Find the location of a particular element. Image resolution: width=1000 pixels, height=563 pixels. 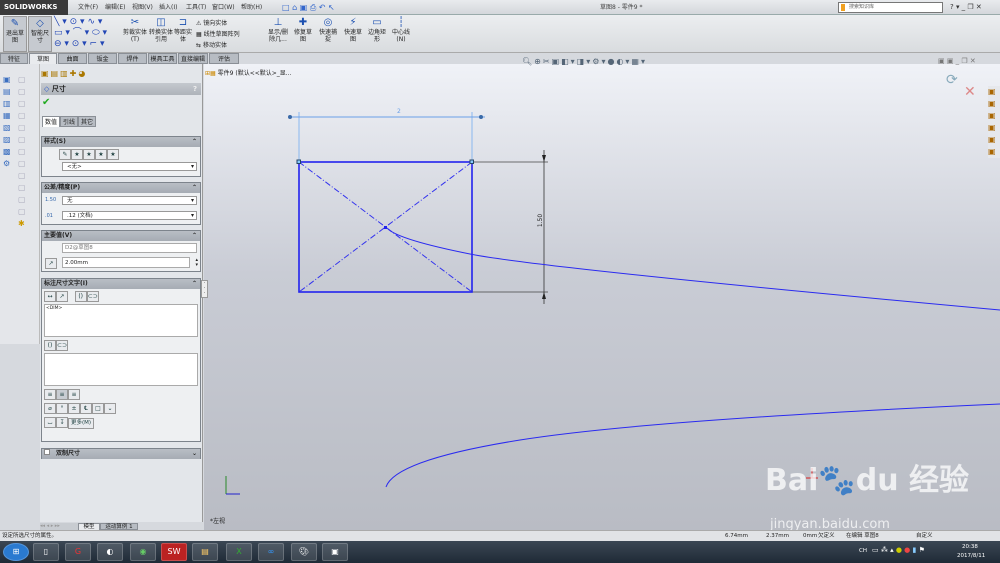

status-z: 0mm is located at coordinates (810, 536).